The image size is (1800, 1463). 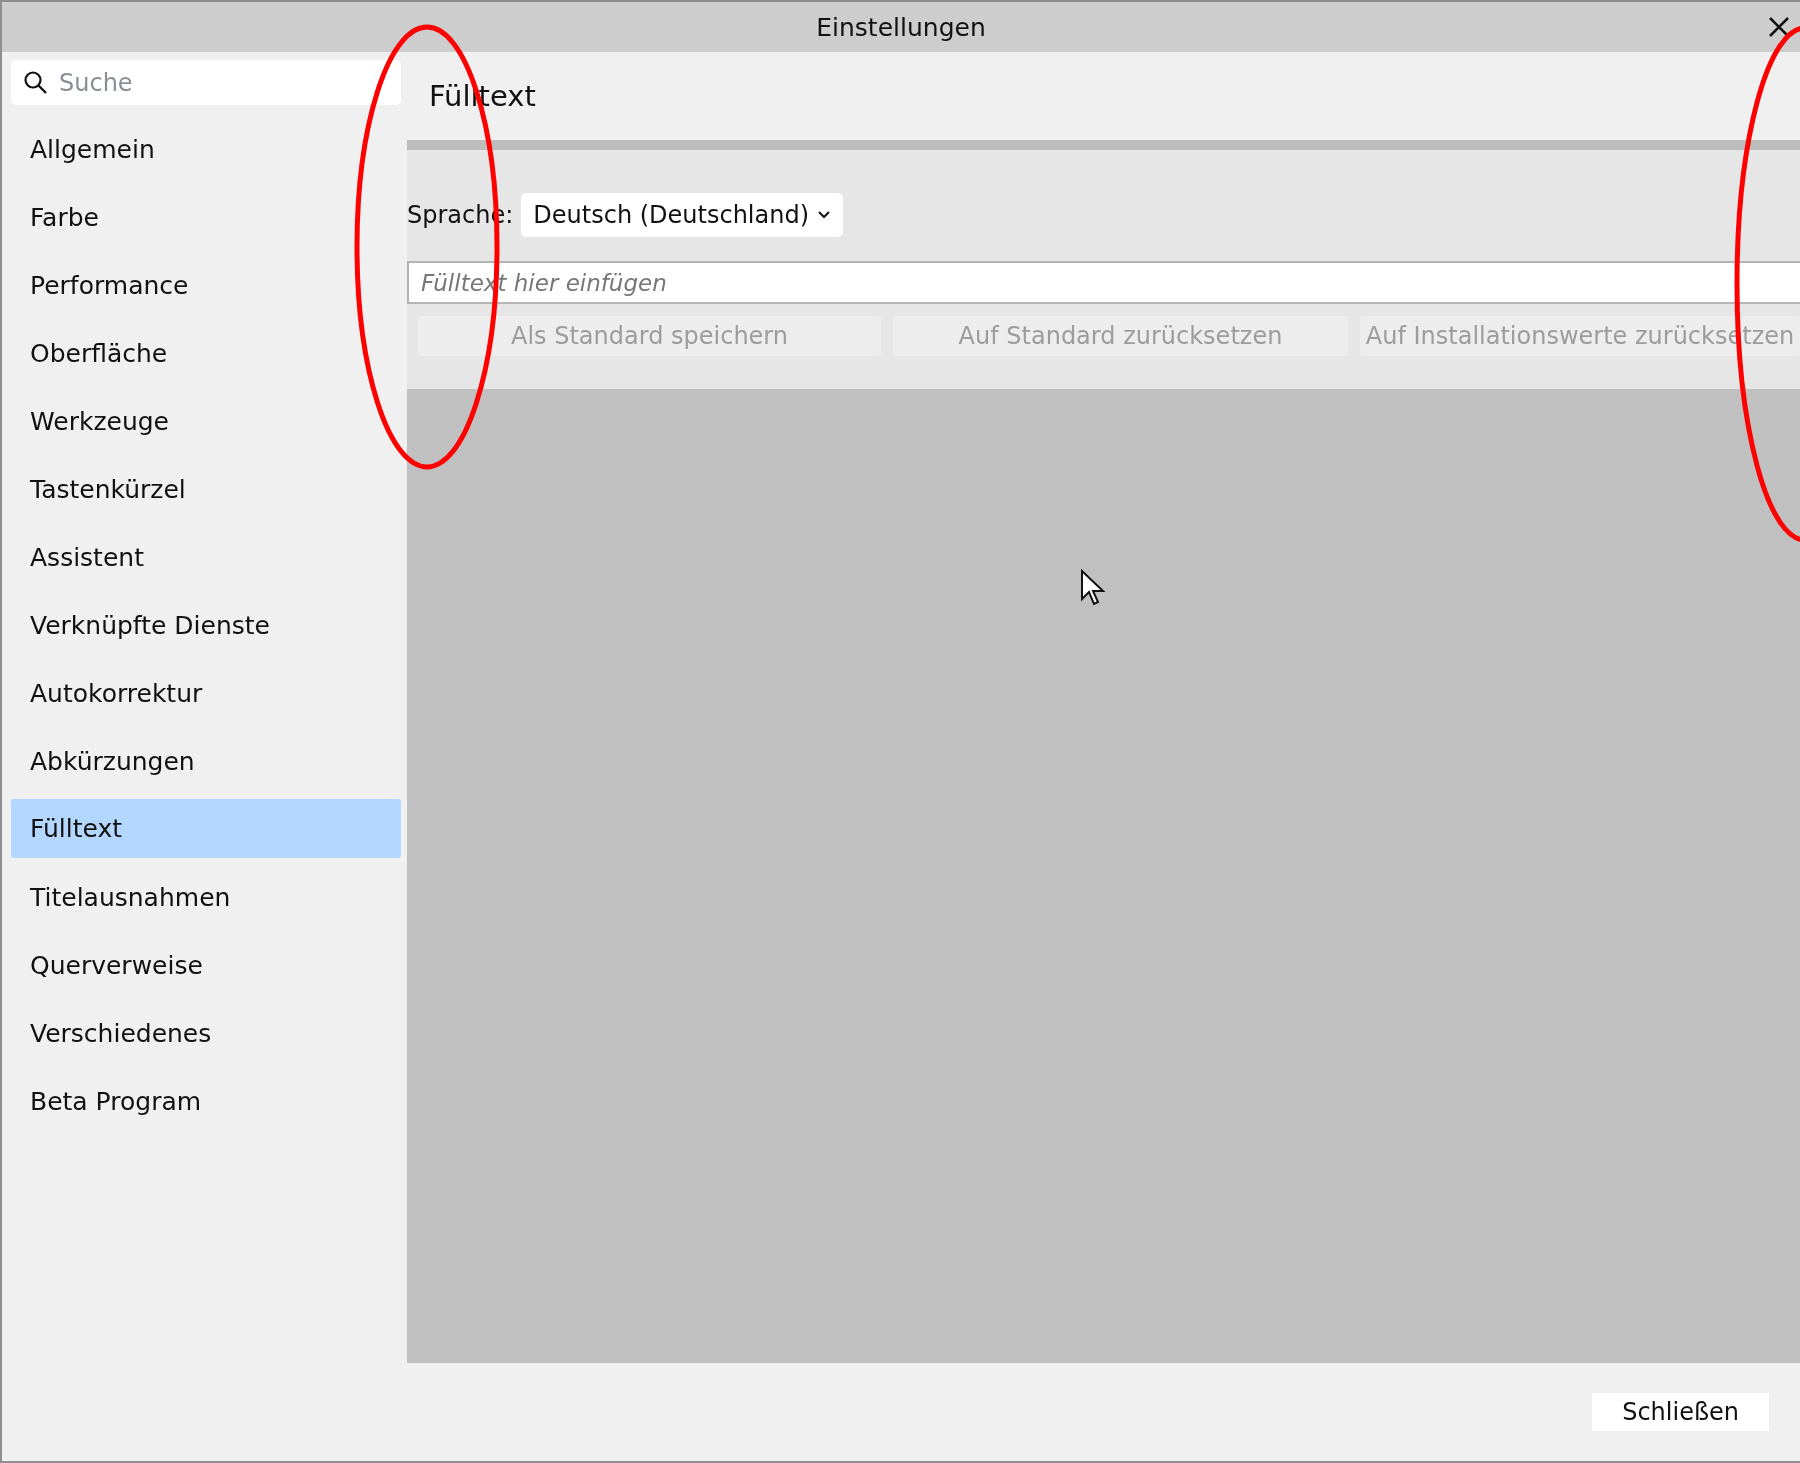 What do you see at coordinates (901, 27) in the screenshot?
I see `window-title: Einstellungen` at bounding box center [901, 27].